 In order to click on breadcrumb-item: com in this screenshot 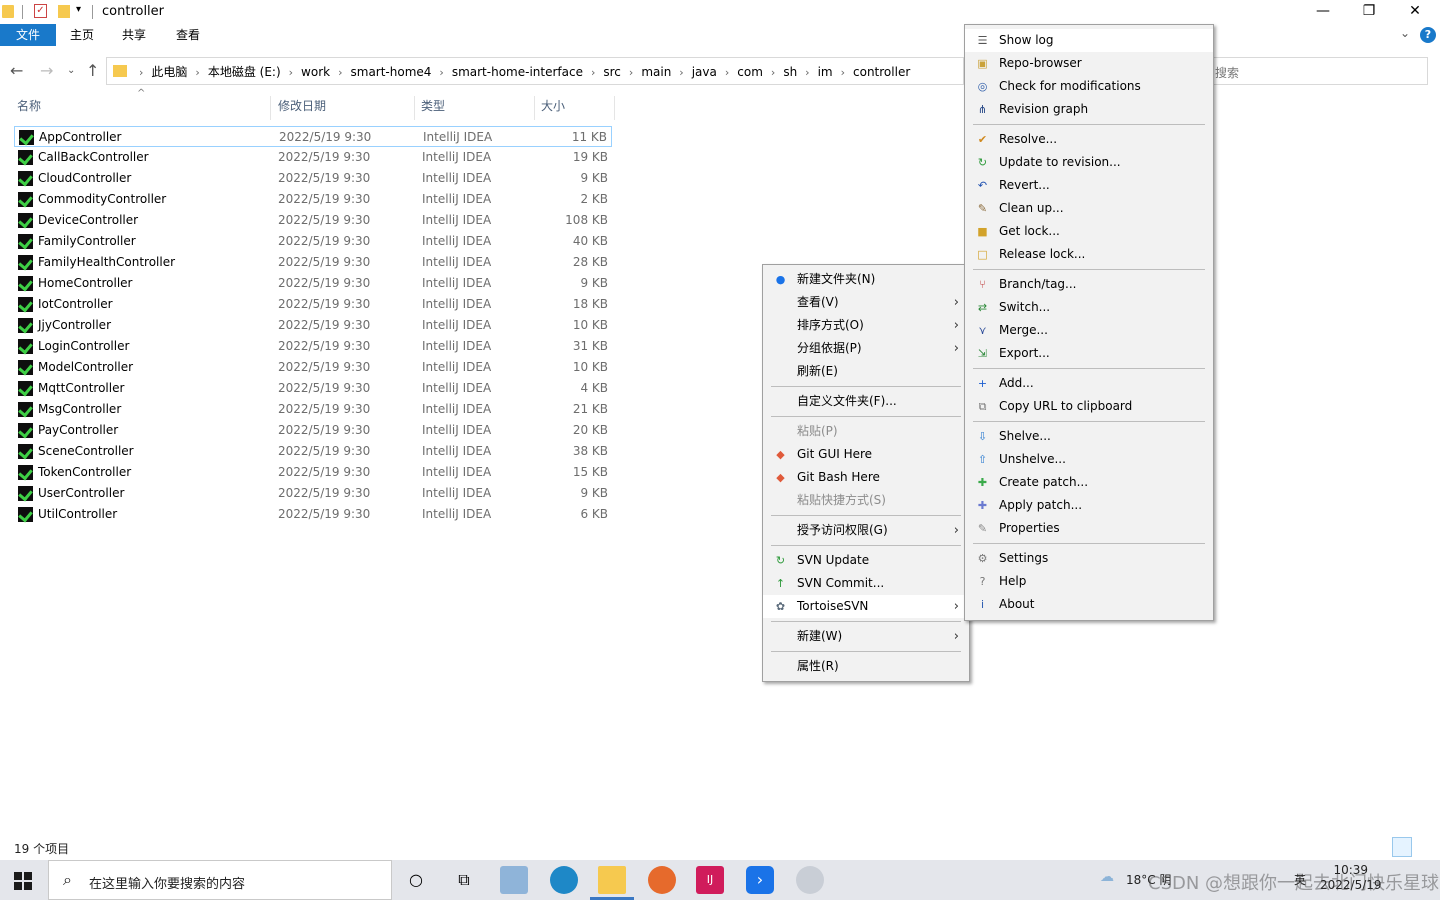, I will do `click(750, 72)`.